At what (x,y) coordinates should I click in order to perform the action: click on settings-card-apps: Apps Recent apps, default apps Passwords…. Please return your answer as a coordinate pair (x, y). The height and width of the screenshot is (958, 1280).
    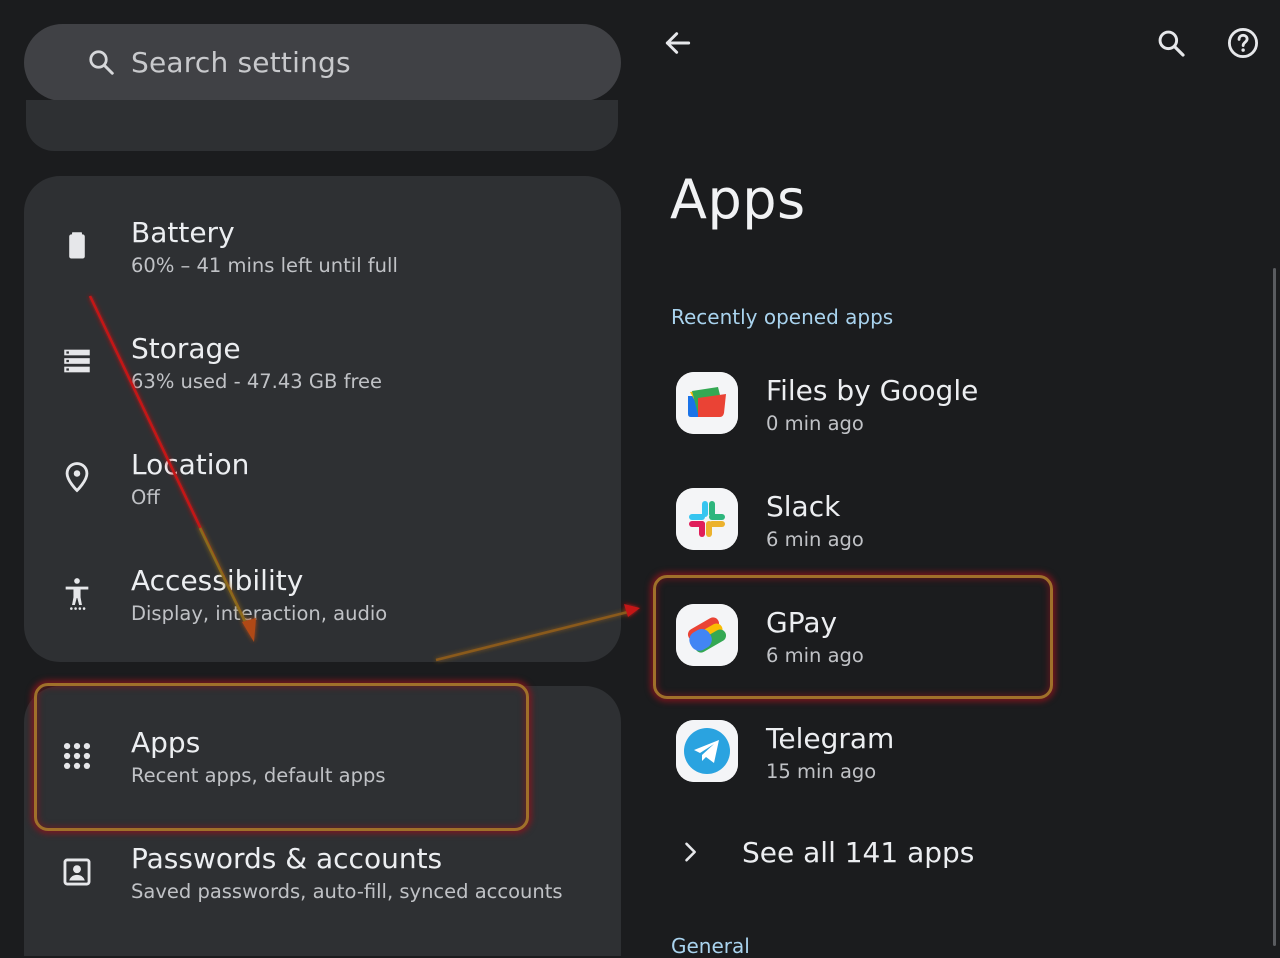
    Looking at the image, I should click on (322, 821).